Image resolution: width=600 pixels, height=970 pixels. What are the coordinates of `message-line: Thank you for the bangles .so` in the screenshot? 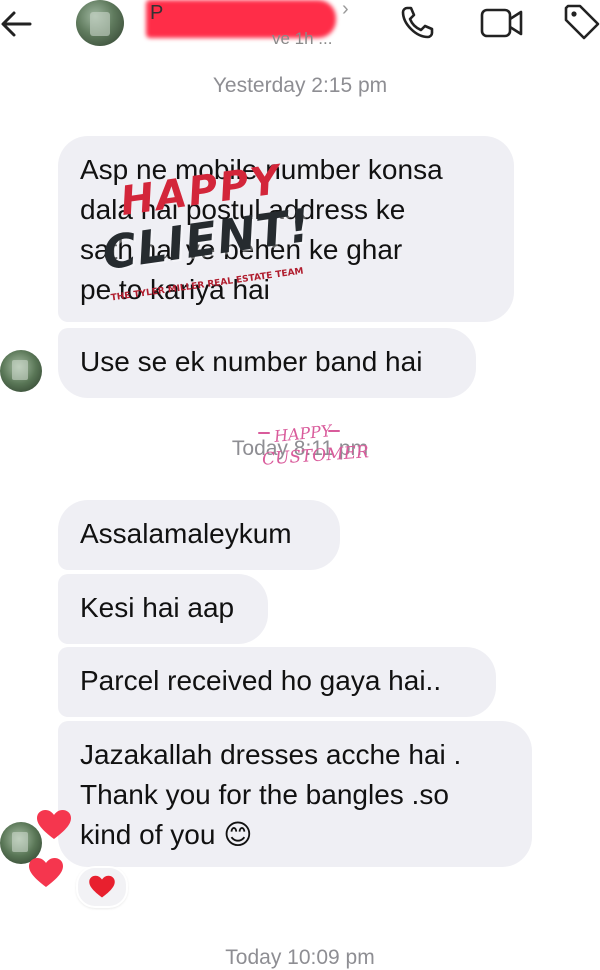 It's located at (264, 794).